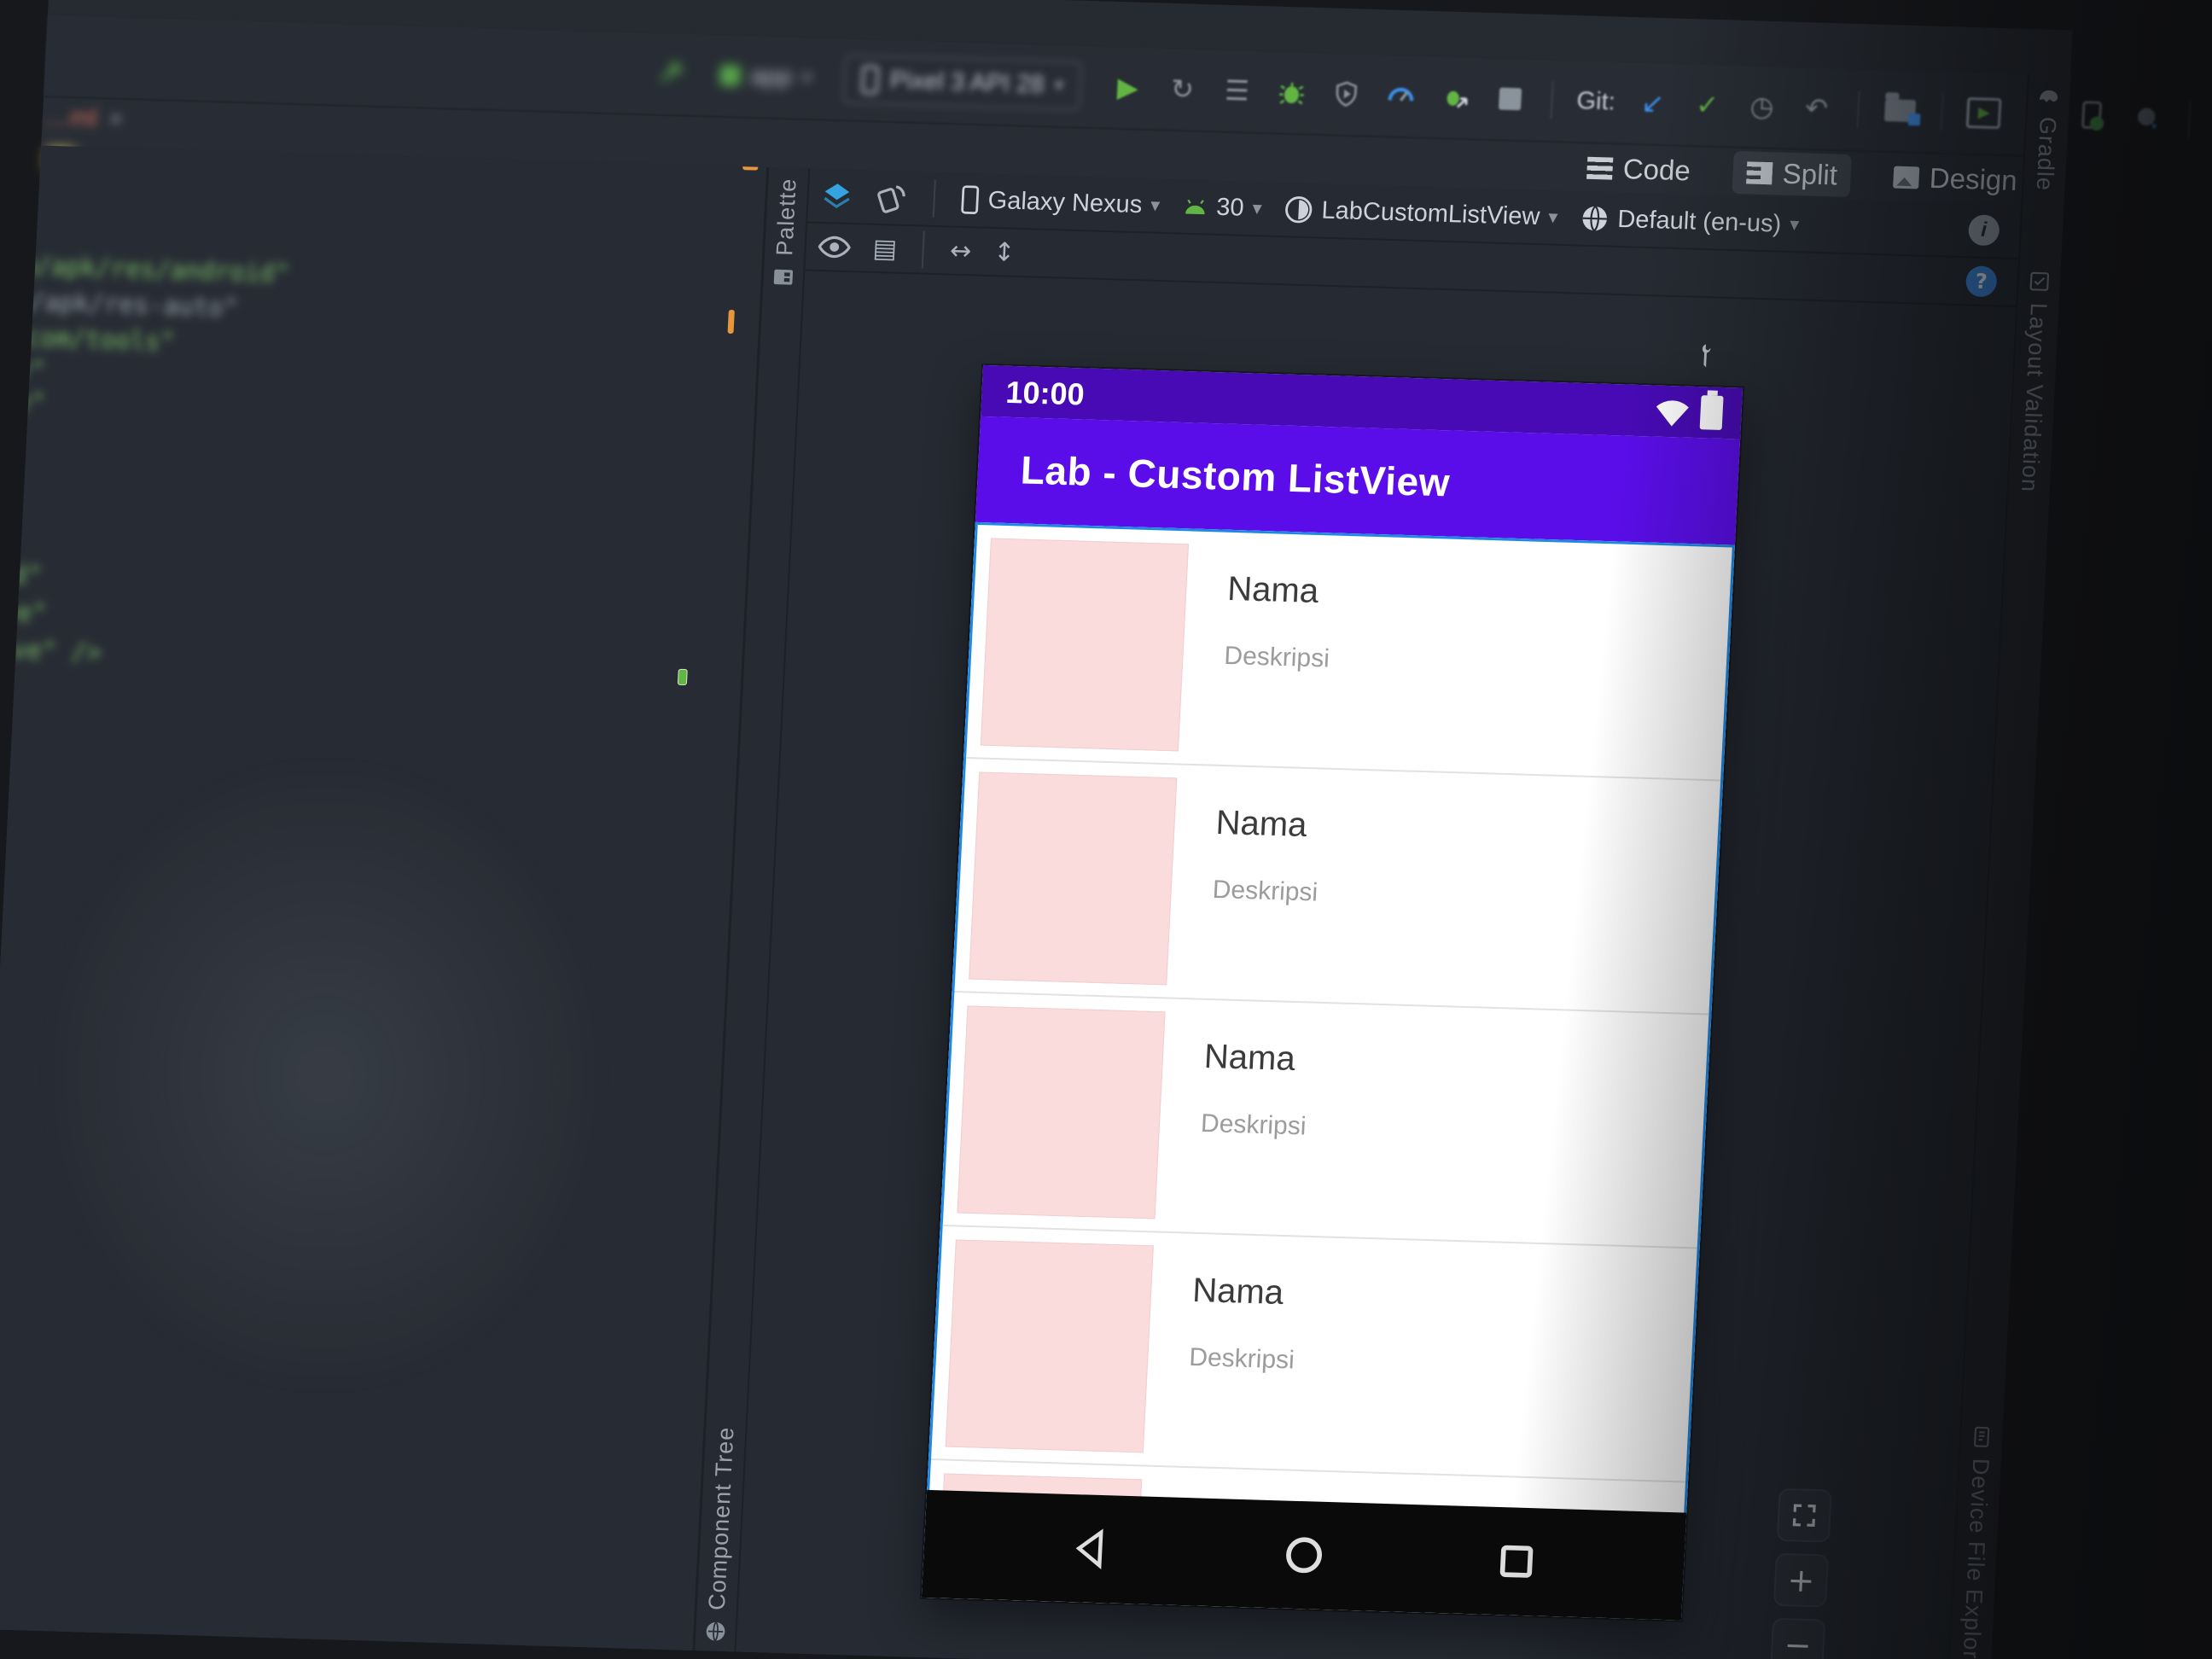 The image size is (2212, 1659). Describe the element at coordinates (960, 251) in the screenshot. I see `orientation-horizontal-icon: ↔` at that location.